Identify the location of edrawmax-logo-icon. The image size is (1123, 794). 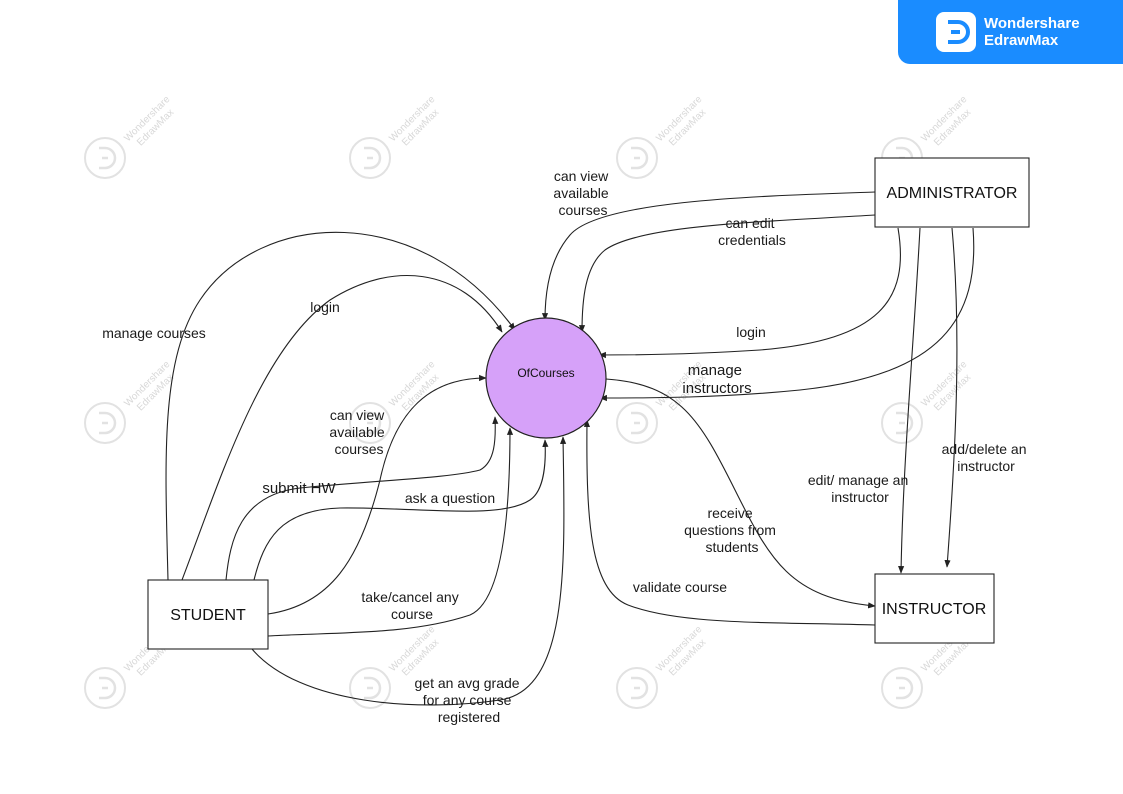
(956, 32).